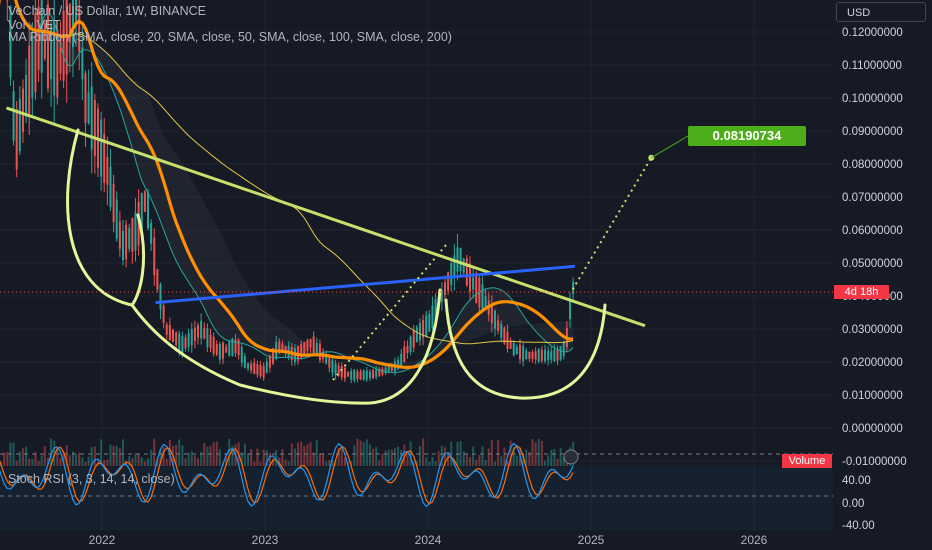 The width and height of the screenshot is (932, 550). What do you see at coordinates (754, 540) in the screenshot?
I see `x-tick-label: 2026` at bounding box center [754, 540].